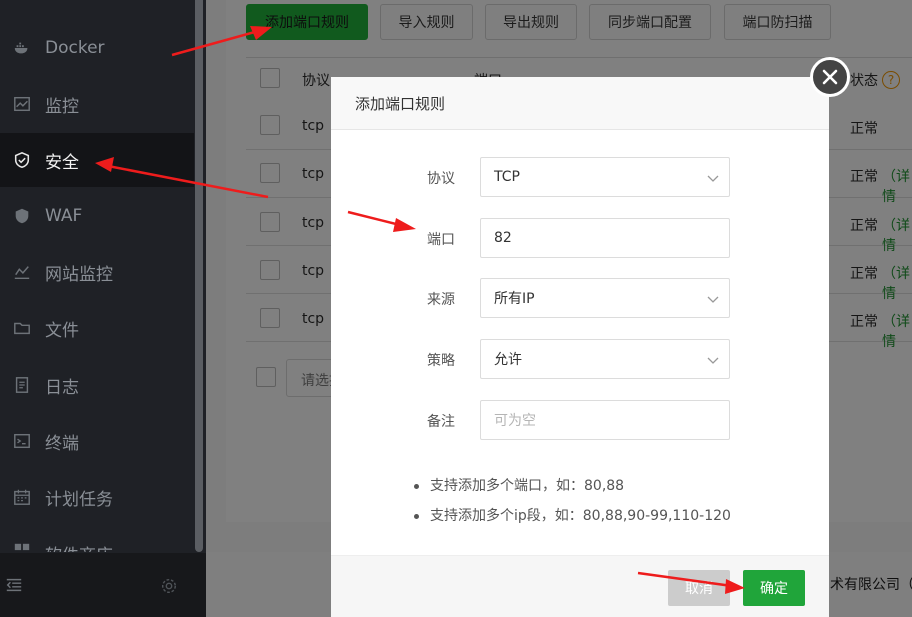  What do you see at coordinates (22, 497) in the screenshot?
I see `calendar-icon` at bounding box center [22, 497].